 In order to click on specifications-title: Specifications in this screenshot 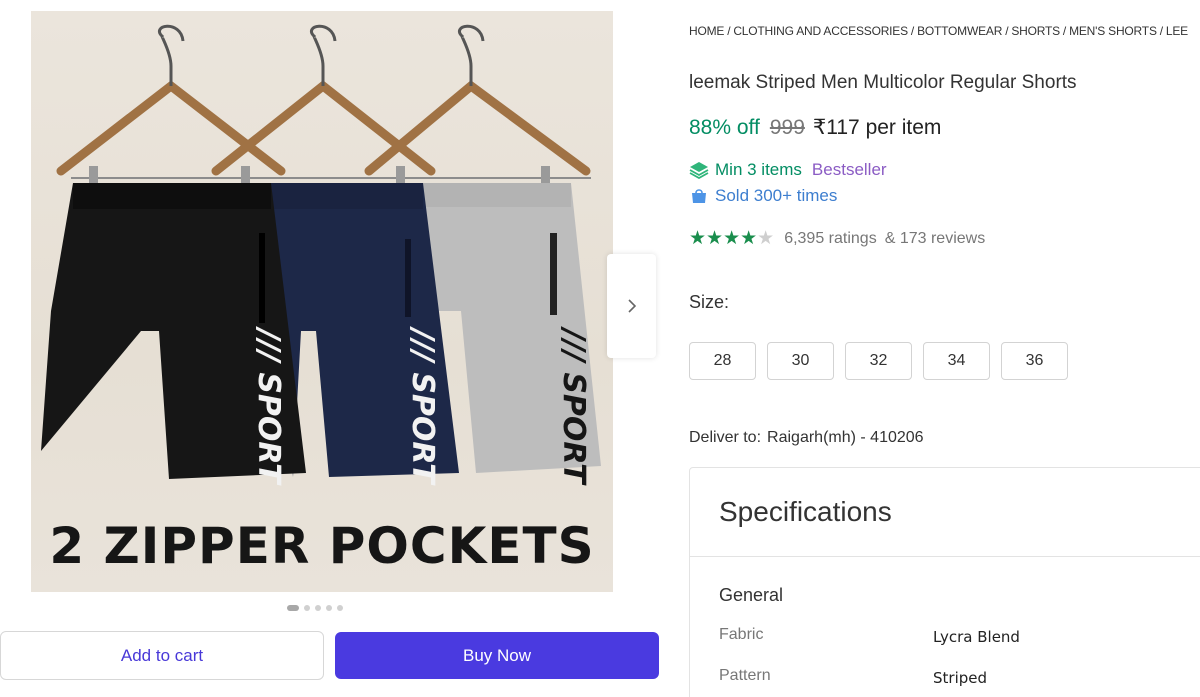, I will do `click(805, 511)`.